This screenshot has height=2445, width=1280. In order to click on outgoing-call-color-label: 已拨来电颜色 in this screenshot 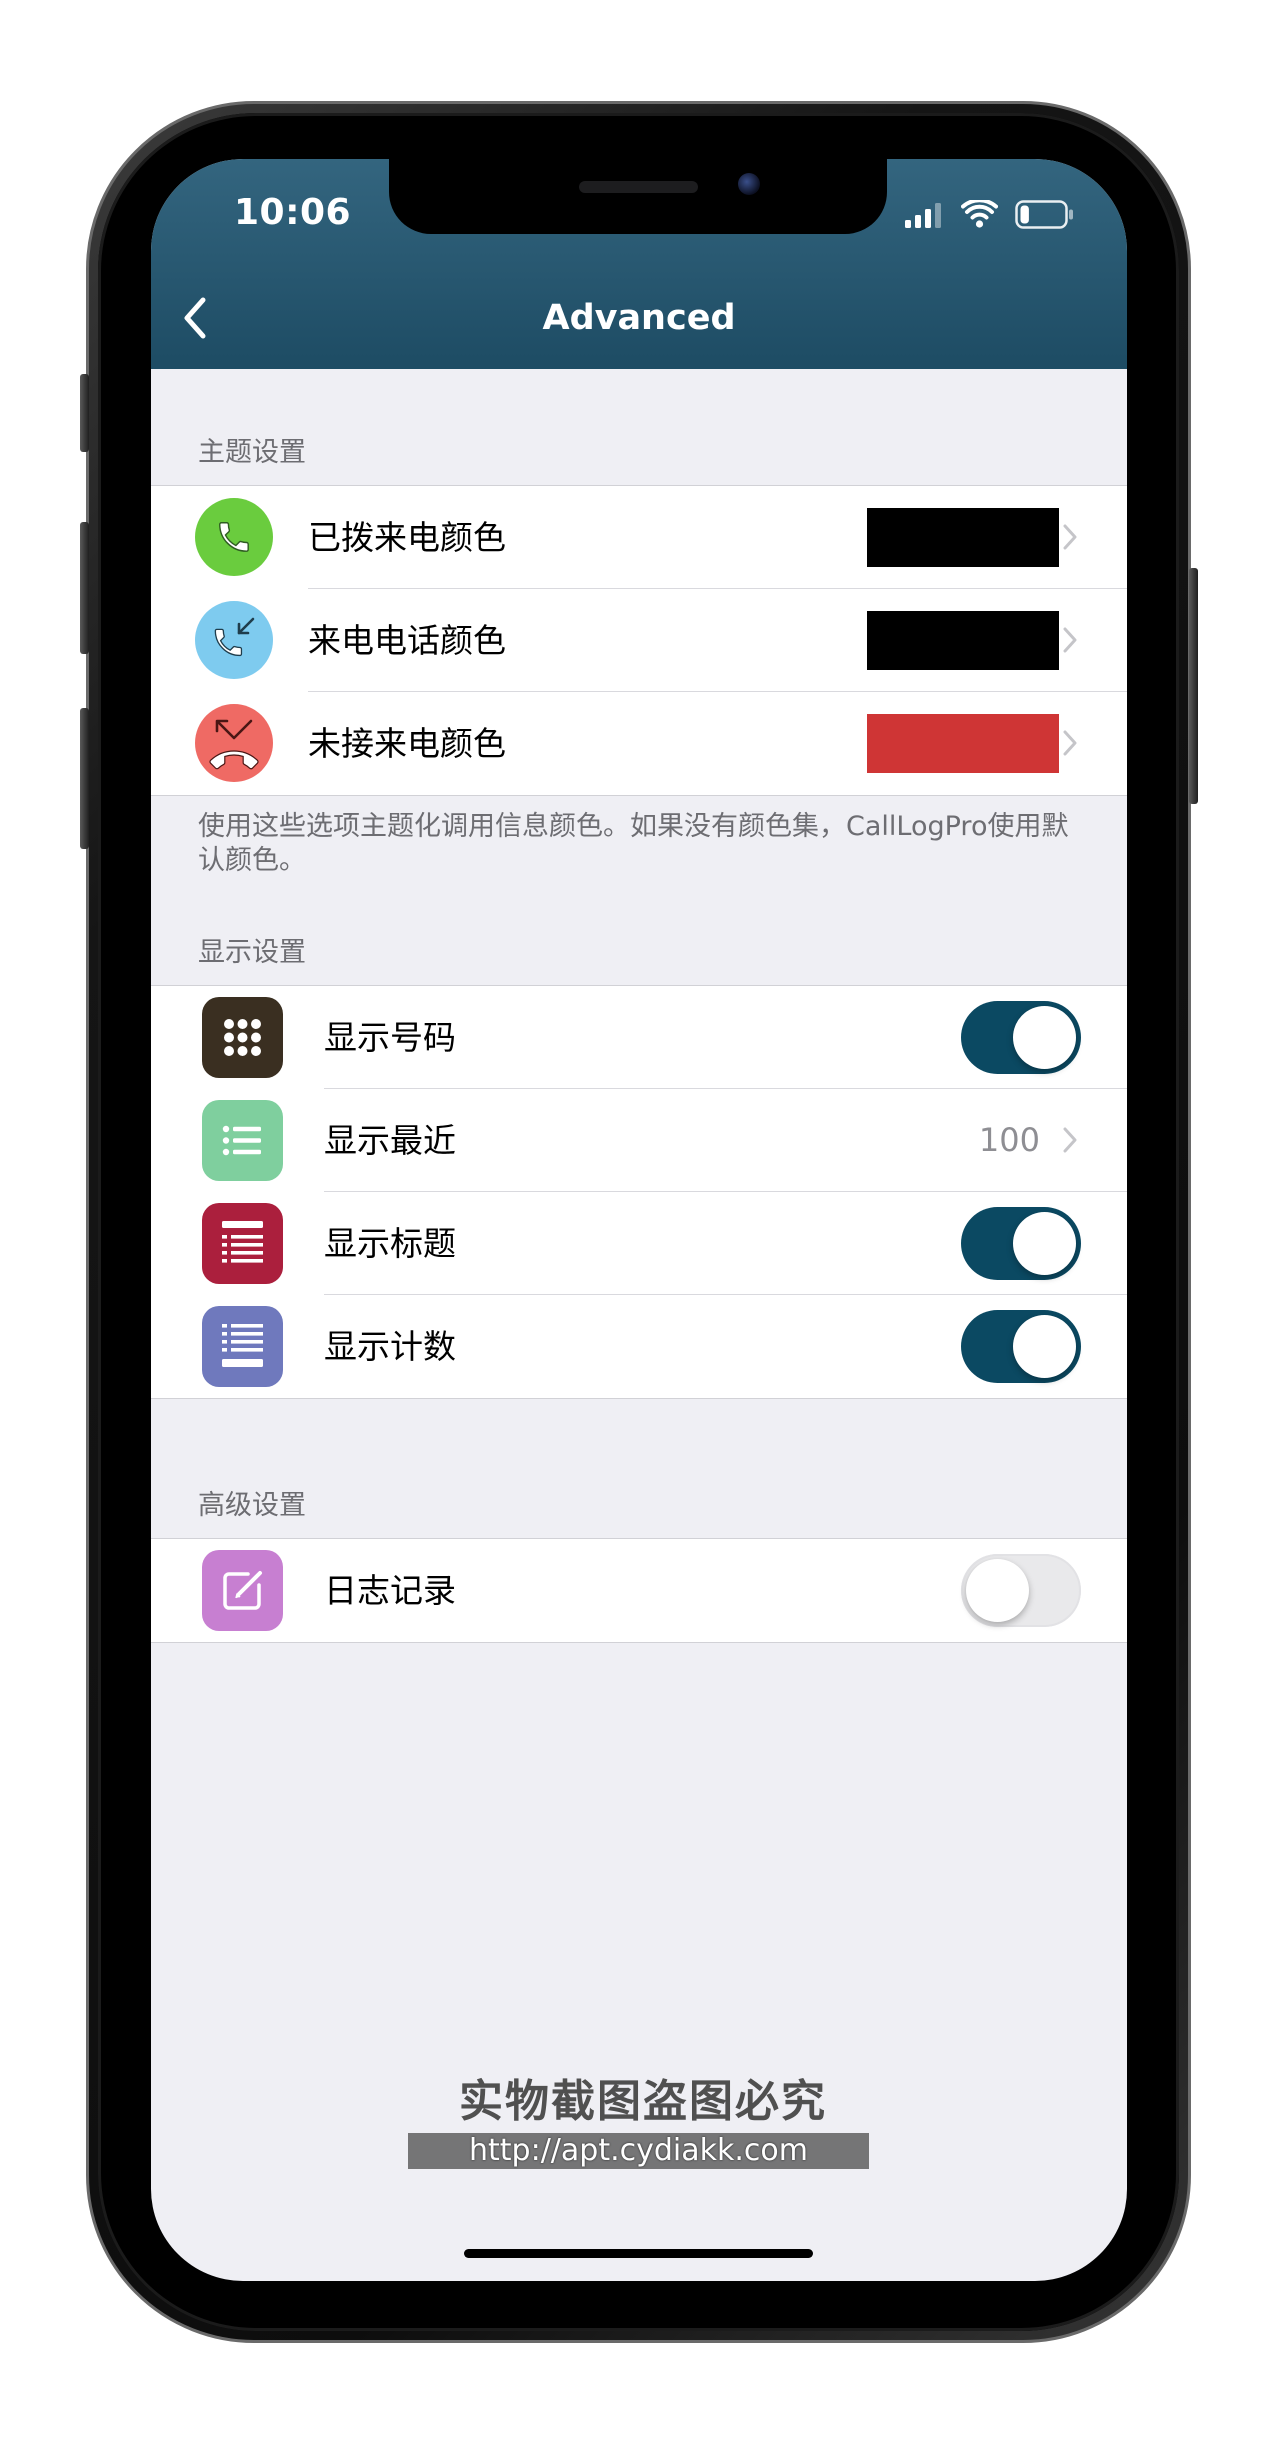, I will do `click(407, 537)`.